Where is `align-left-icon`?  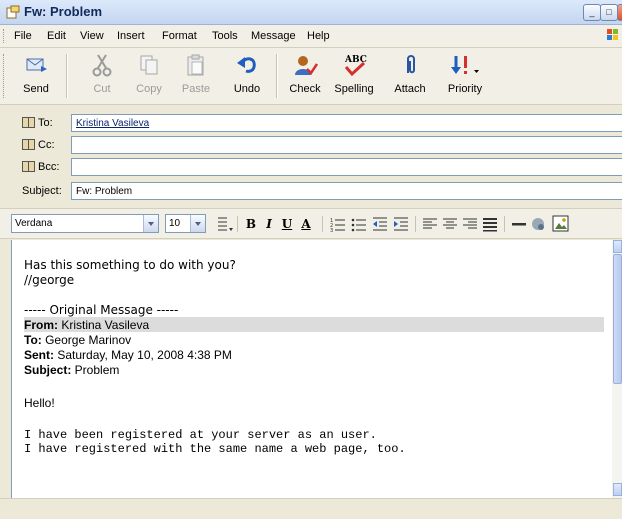 align-left-icon is located at coordinates (430, 224).